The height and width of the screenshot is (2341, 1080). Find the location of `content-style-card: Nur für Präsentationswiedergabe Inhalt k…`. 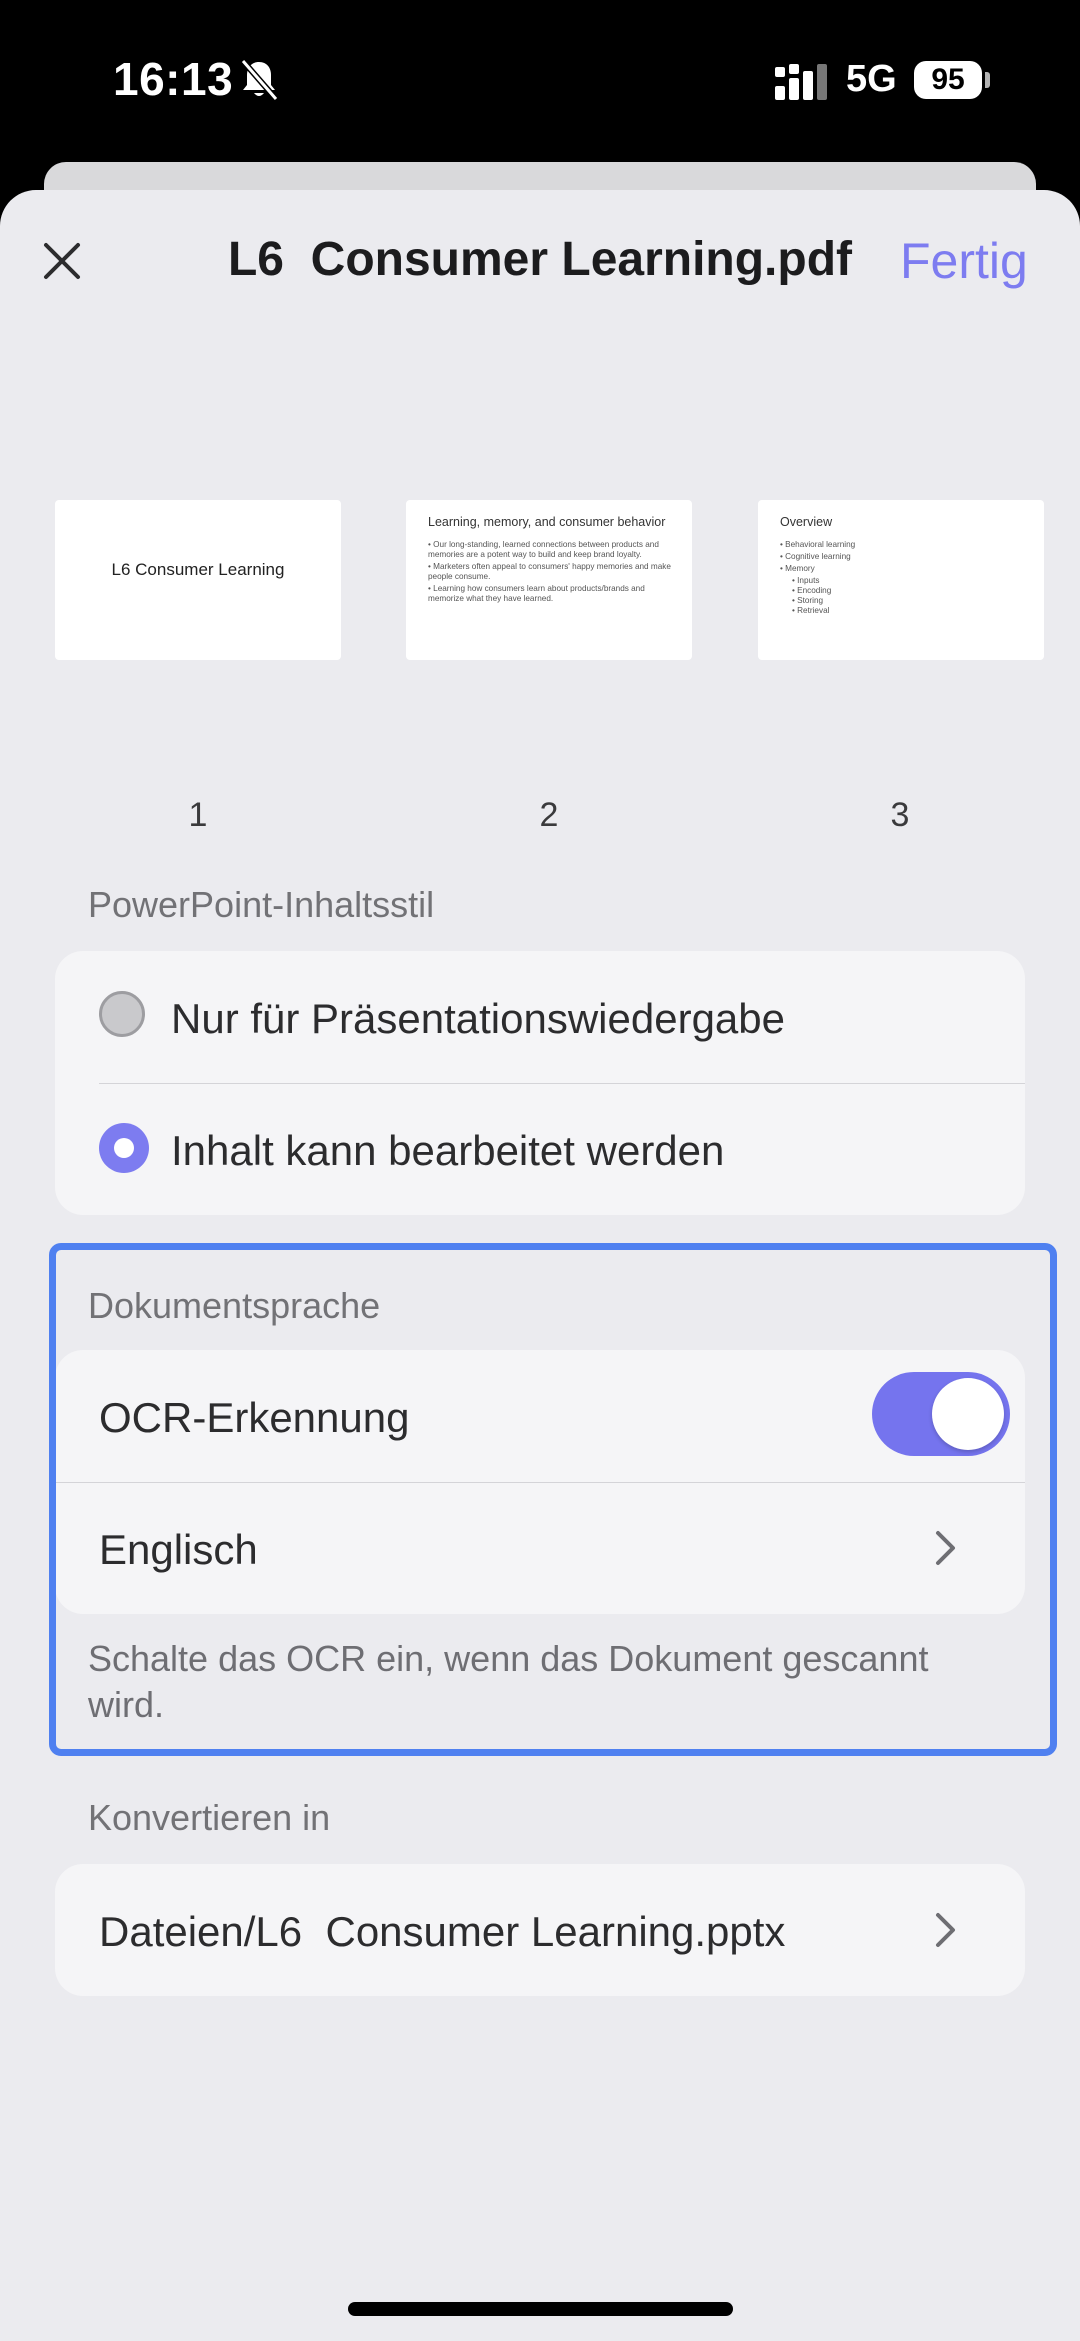

content-style-card: Nur für Präsentationswiedergabe Inhalt k… is located at coordinates (540, 1083).